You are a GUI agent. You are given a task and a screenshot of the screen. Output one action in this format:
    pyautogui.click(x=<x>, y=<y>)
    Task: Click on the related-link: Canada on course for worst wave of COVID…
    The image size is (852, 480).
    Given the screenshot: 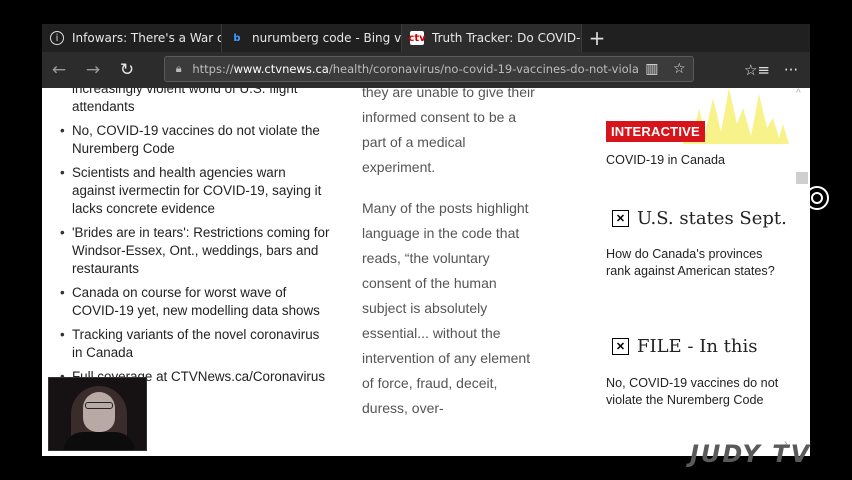 What is the action you would take?
    pyautogui.click(x=196, y=302)
    